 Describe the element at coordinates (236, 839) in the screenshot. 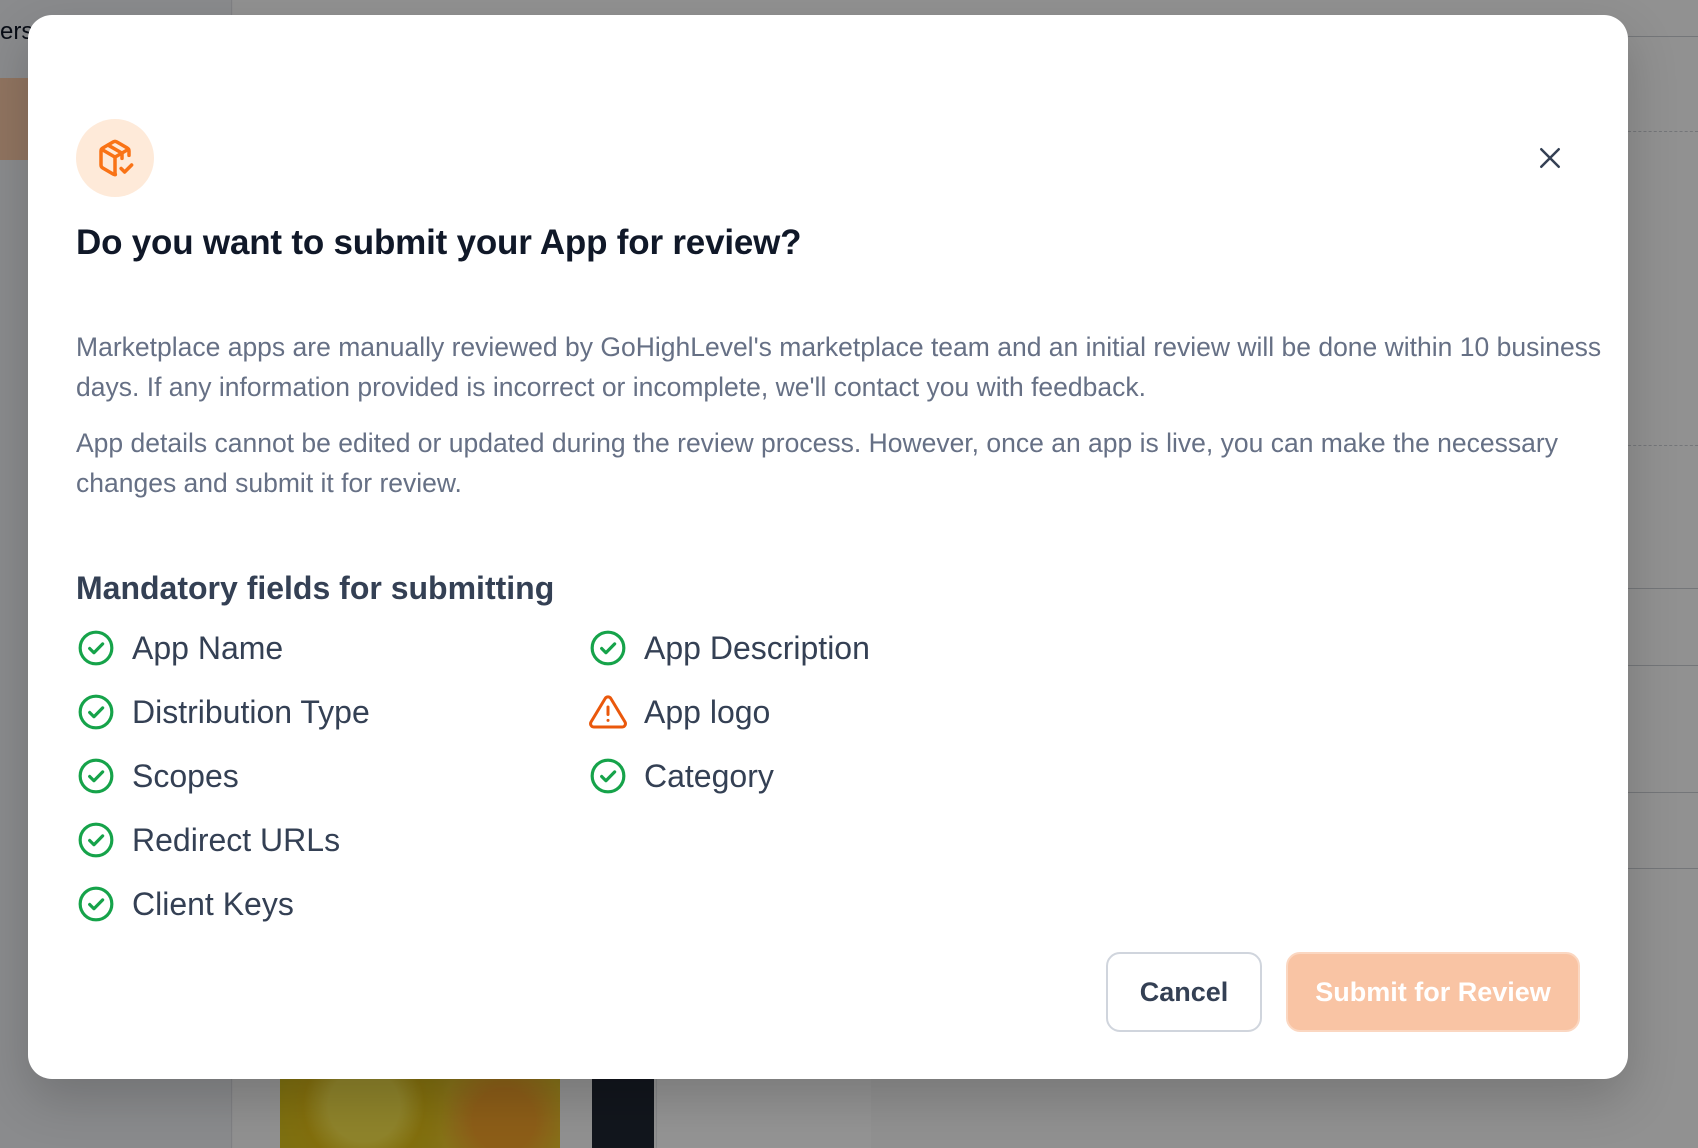

I see `field-label: Redirect URLs` at that location.